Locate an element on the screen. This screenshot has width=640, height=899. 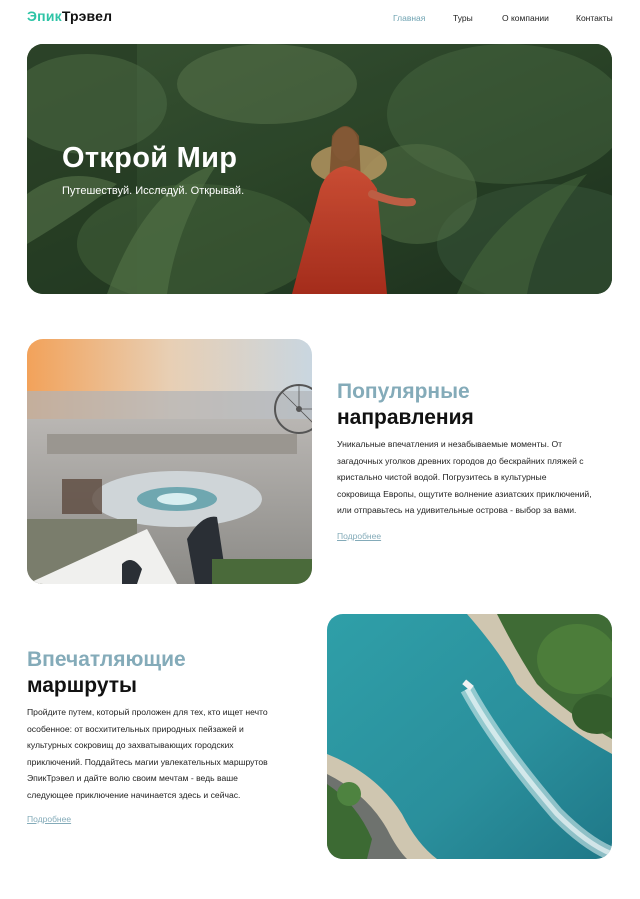
nav-tours-link: Туры is located at coordinates (463, 18).